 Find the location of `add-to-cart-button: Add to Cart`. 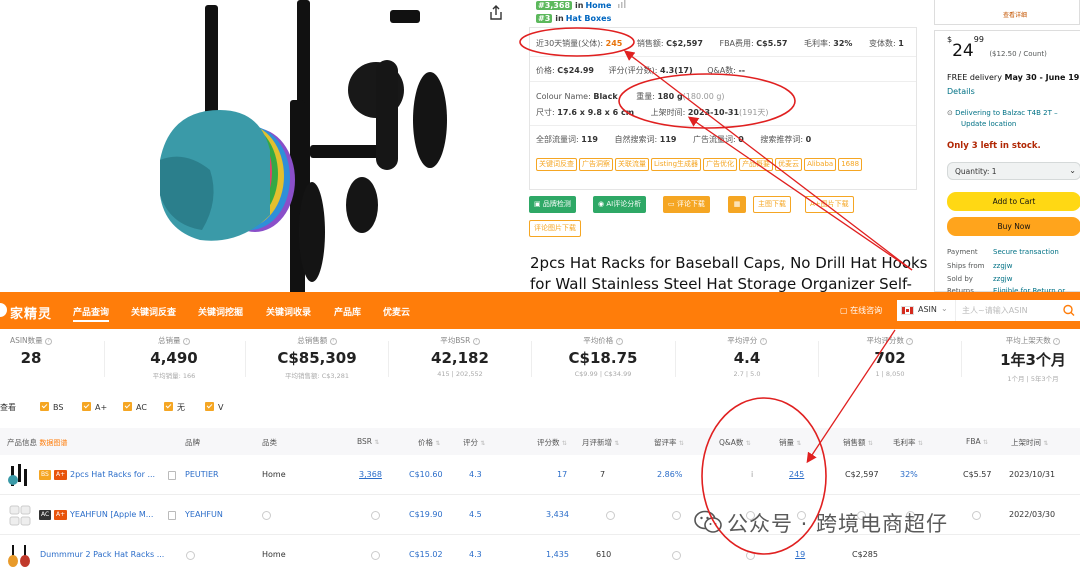

add-to-cart-button: Add to Cart is located at coordinates (1013, 201).